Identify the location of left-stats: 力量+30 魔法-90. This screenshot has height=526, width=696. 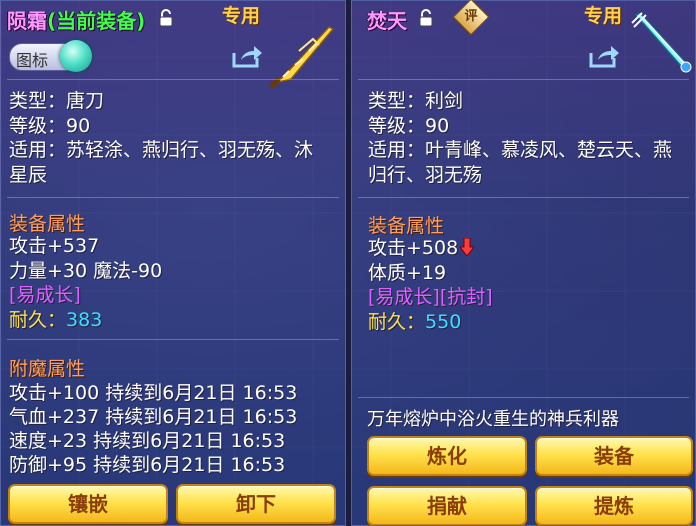
(86, 270).